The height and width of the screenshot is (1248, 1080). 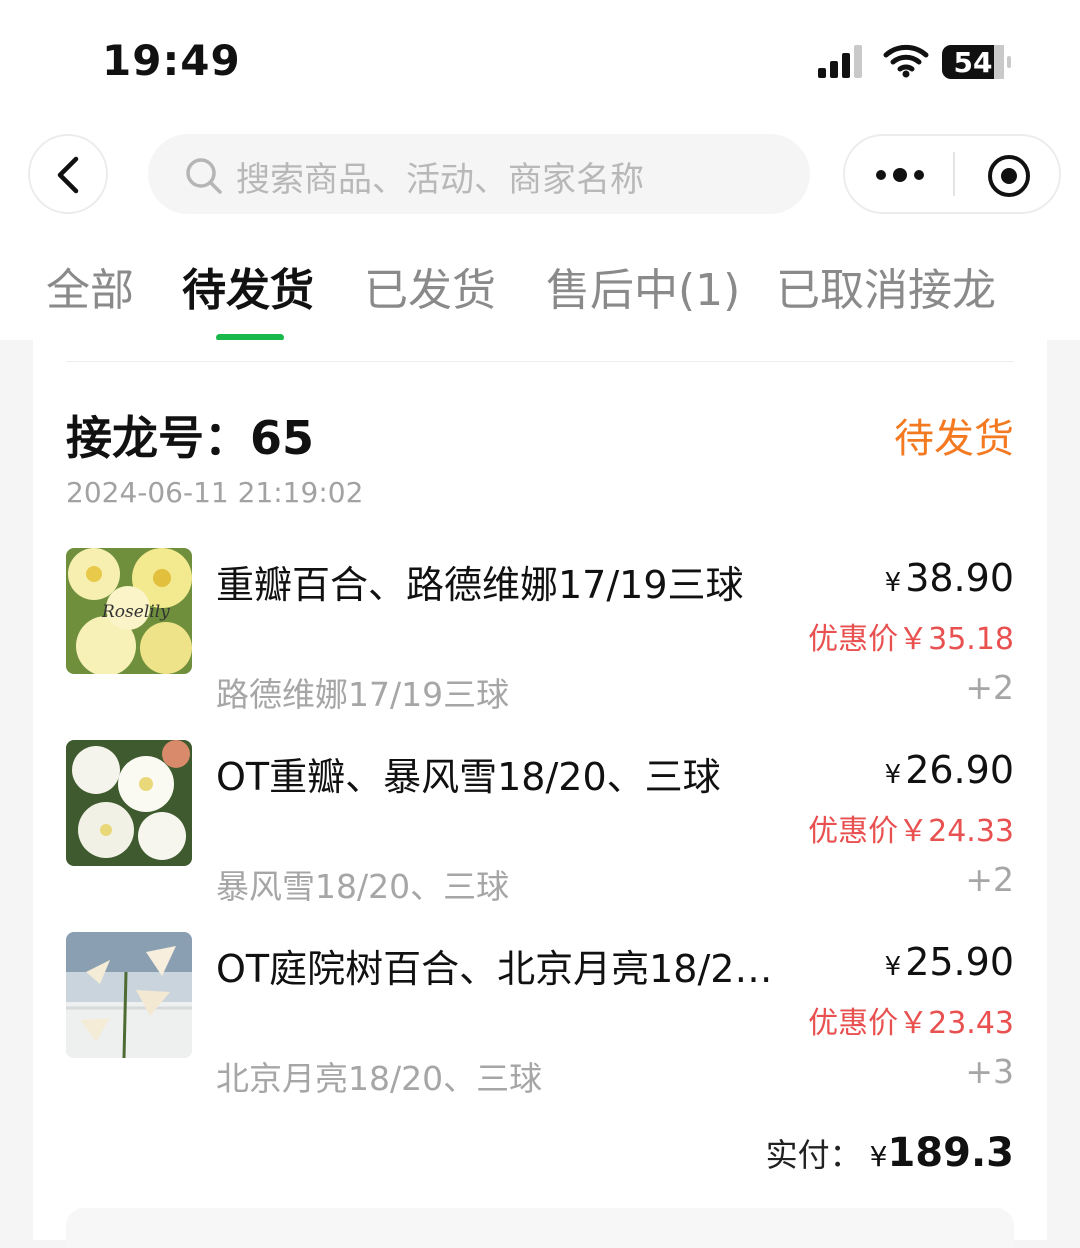 What do you see at coordinates (480, 585) in the screenshot?
I see `item-title: 重瓣百合、路德维娜17/19三球` at bounding box center [480, 585].